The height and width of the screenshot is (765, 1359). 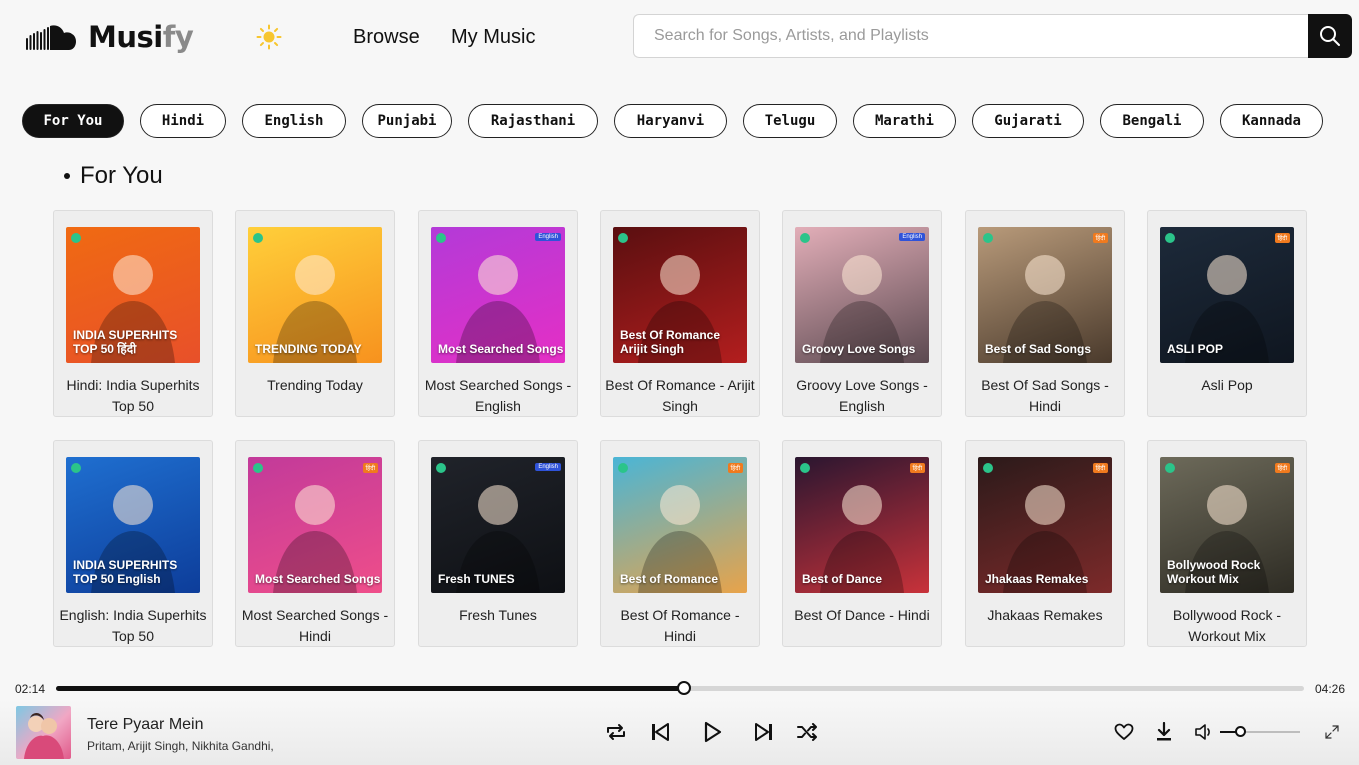 What do you see at coordinates (308, 349) in the screenshot?
I see `cover-art-text: TRENDING TODAY` at bounding box center [308, 349].